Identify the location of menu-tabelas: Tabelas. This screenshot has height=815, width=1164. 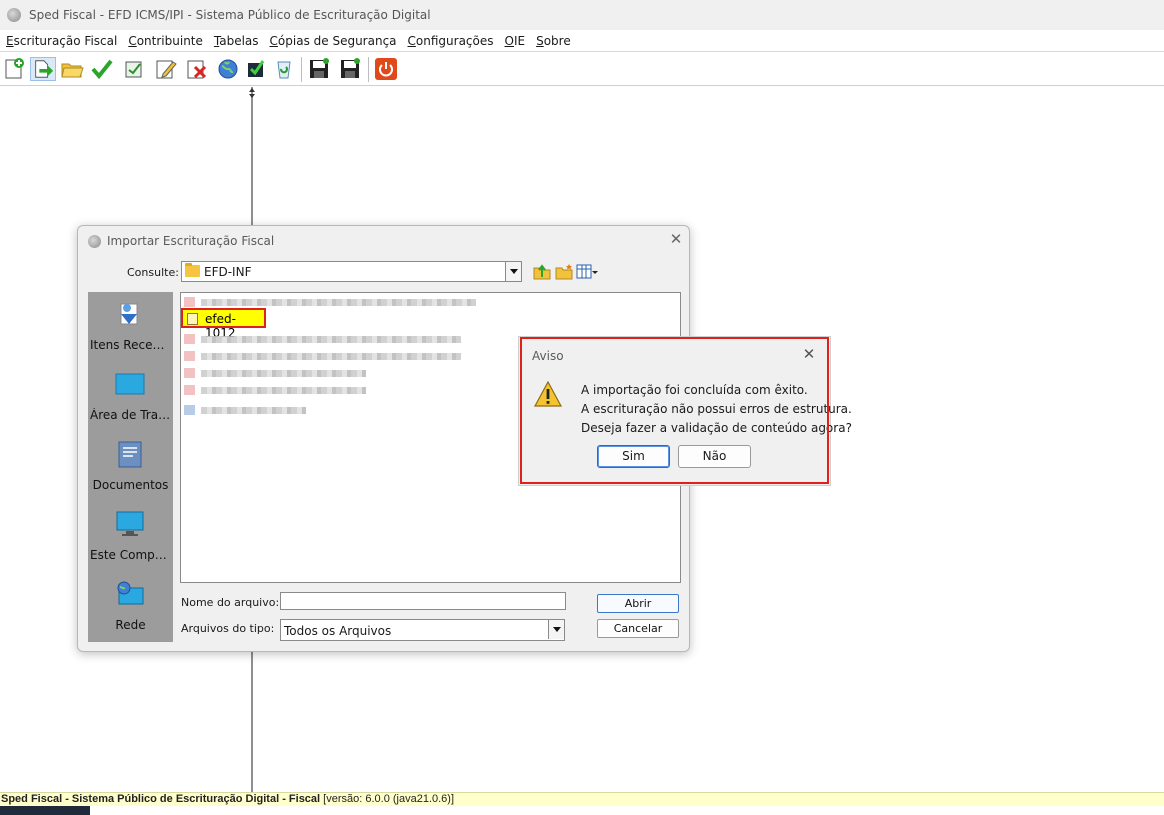
(236, 41).